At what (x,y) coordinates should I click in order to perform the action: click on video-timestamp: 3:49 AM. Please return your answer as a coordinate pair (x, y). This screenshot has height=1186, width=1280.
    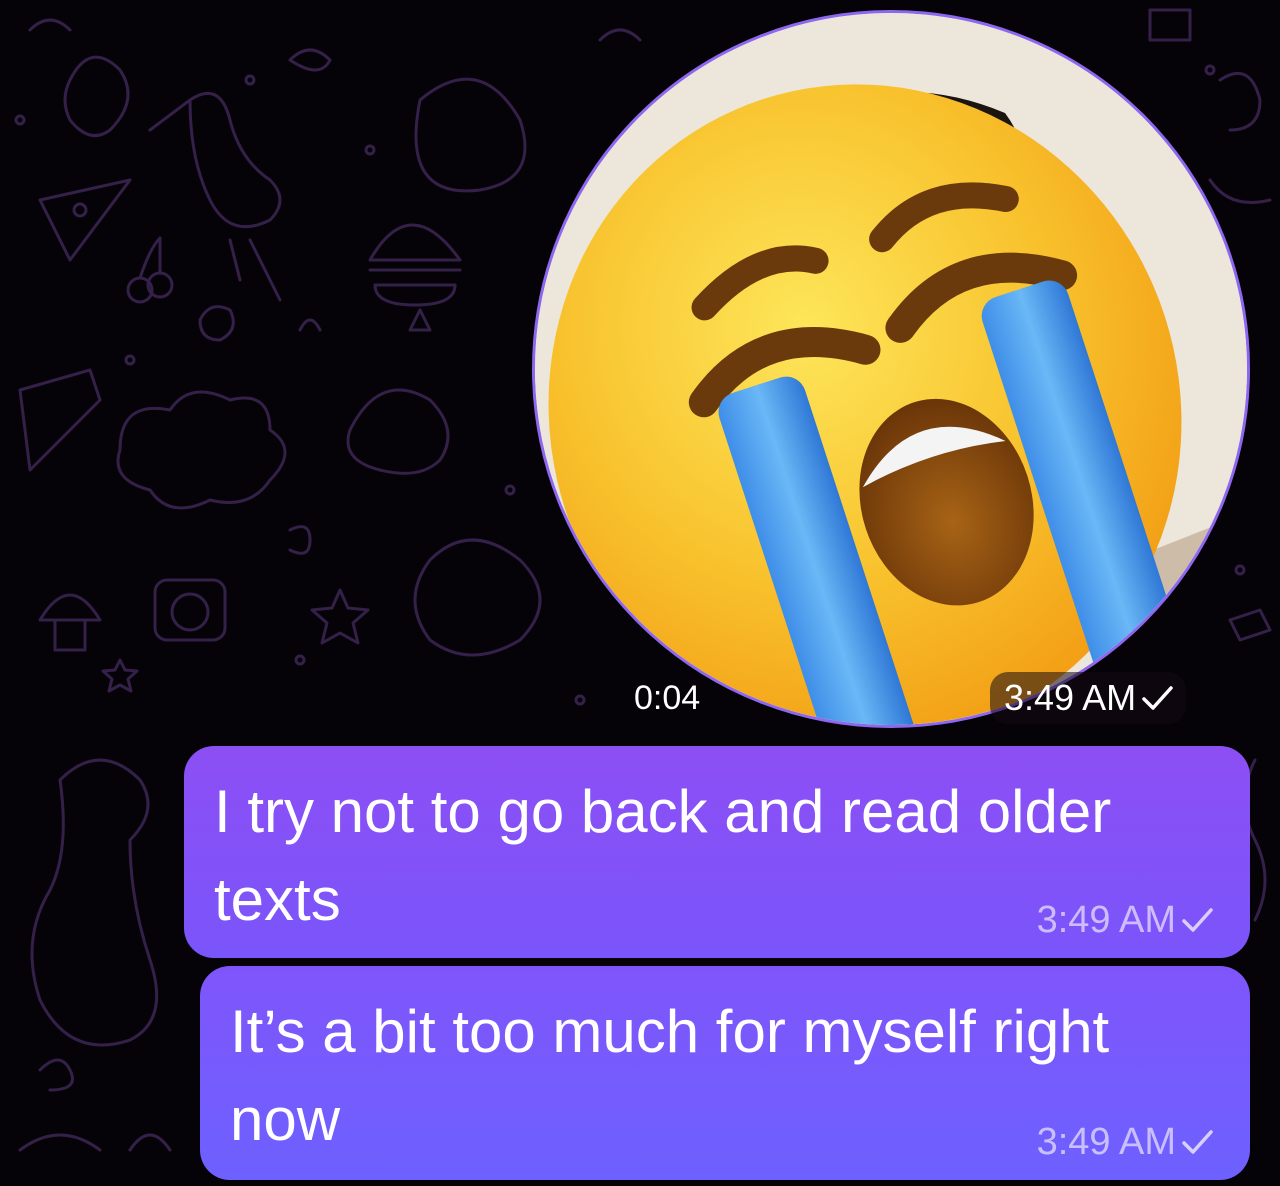
    Looking at the image, I should click on (1070, 697).